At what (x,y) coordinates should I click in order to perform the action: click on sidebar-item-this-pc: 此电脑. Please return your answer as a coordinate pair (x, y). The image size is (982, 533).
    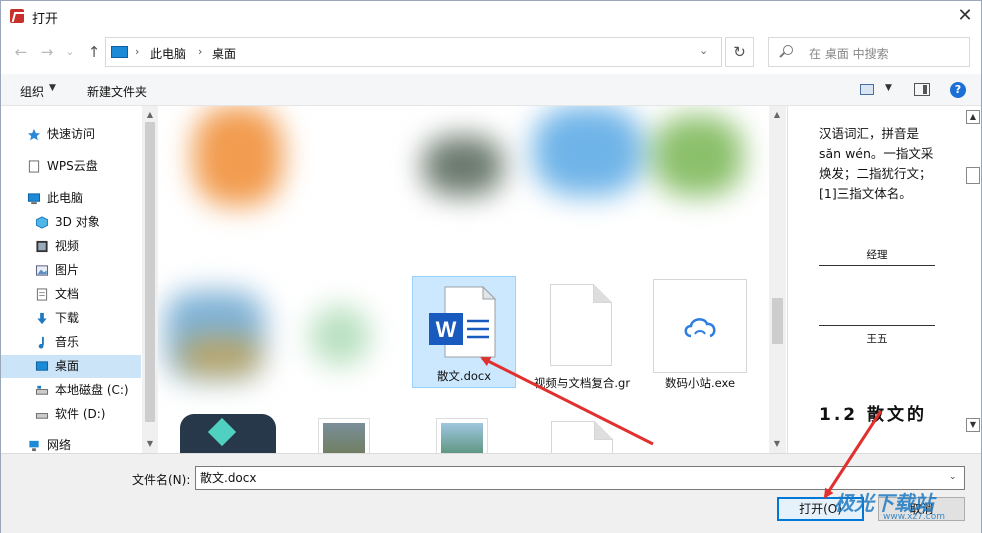
    Looking at the image, I should click on (71, 198).